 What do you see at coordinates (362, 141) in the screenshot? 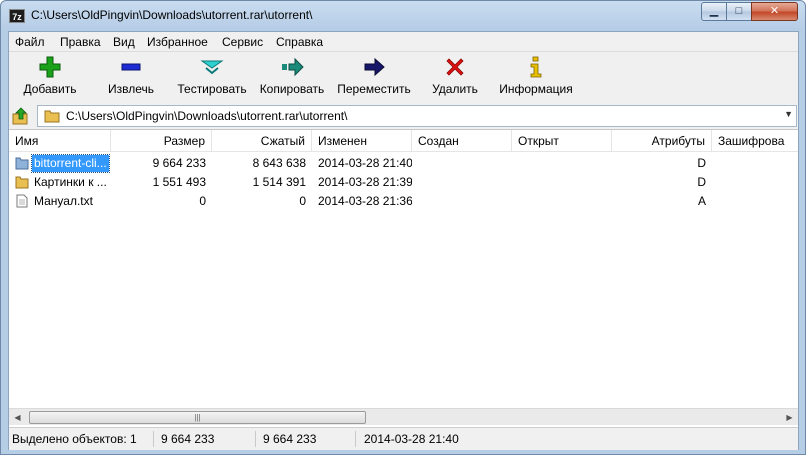
I see `column-modified: Изменен` at bounding box center [362, 141].